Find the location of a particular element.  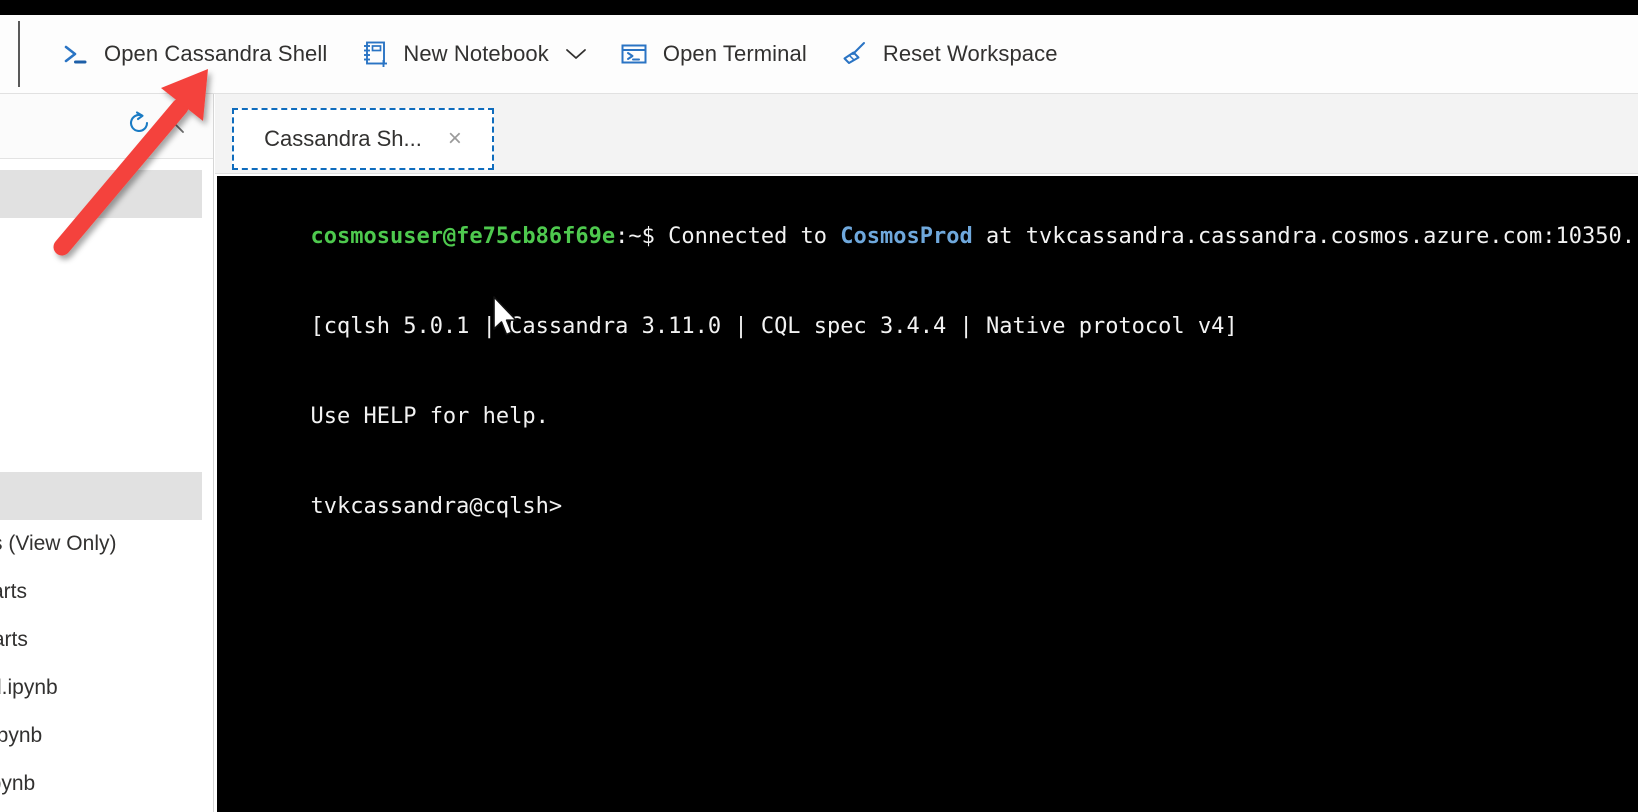

close-icon: × is located at coordinates (455, 139).